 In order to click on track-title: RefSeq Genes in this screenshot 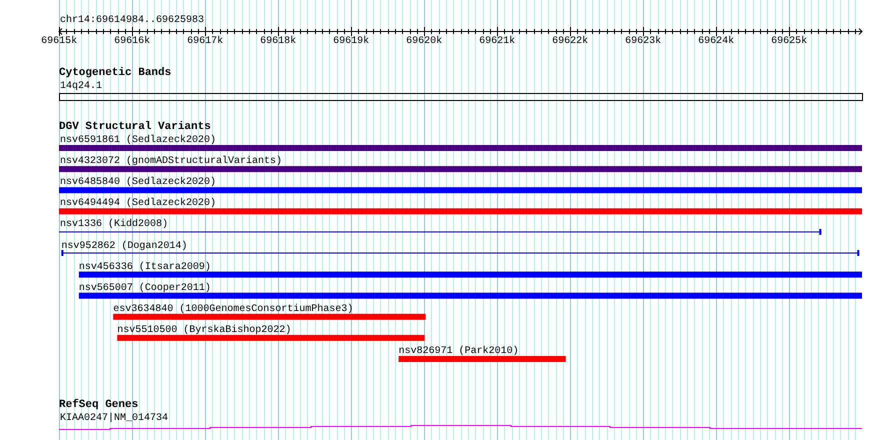, I will do `click(98, 405)`.